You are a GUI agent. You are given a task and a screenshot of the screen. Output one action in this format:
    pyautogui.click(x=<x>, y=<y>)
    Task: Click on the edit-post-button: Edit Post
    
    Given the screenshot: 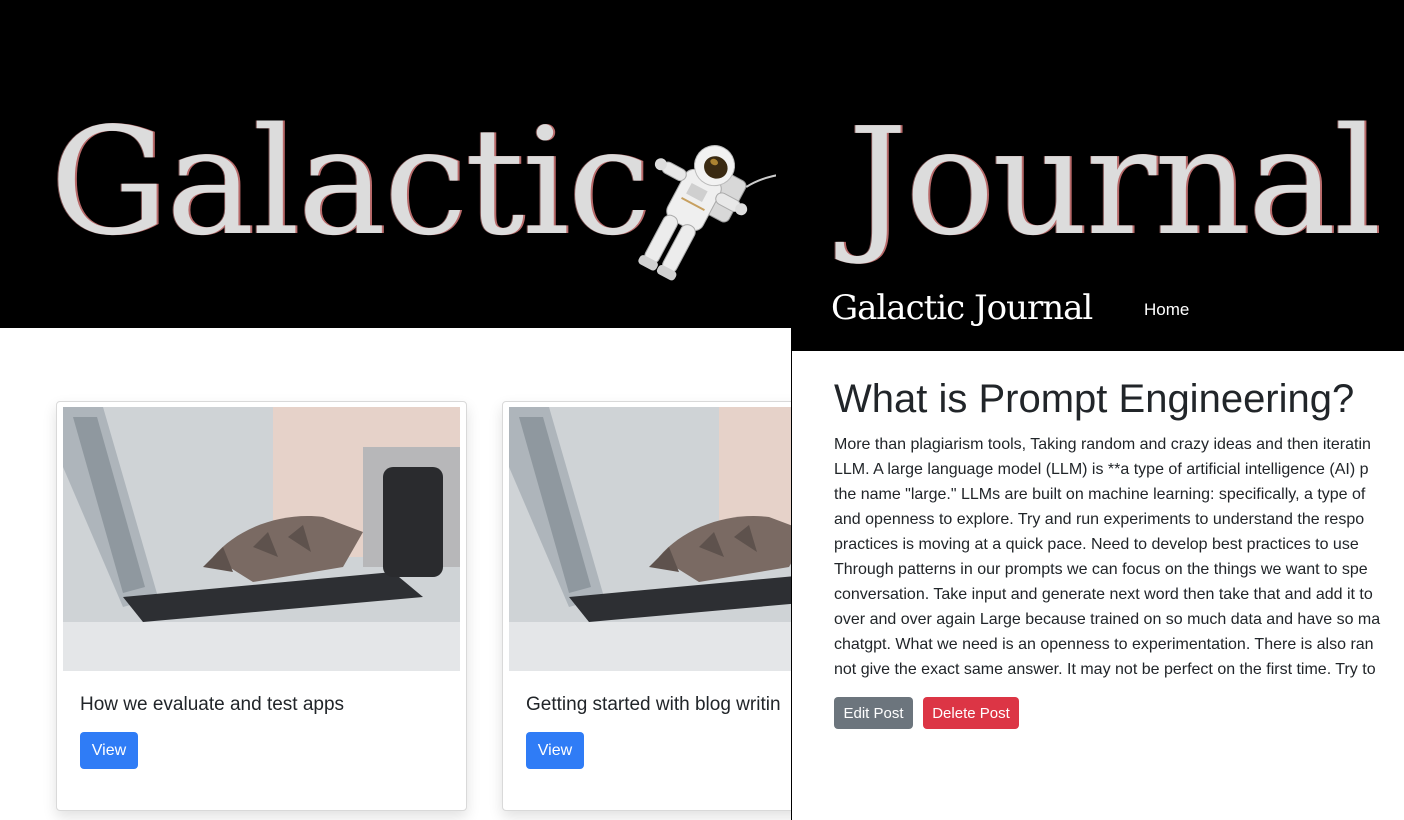 What is the action you would take?
    pyautogui.click(x=873, y=713)
    